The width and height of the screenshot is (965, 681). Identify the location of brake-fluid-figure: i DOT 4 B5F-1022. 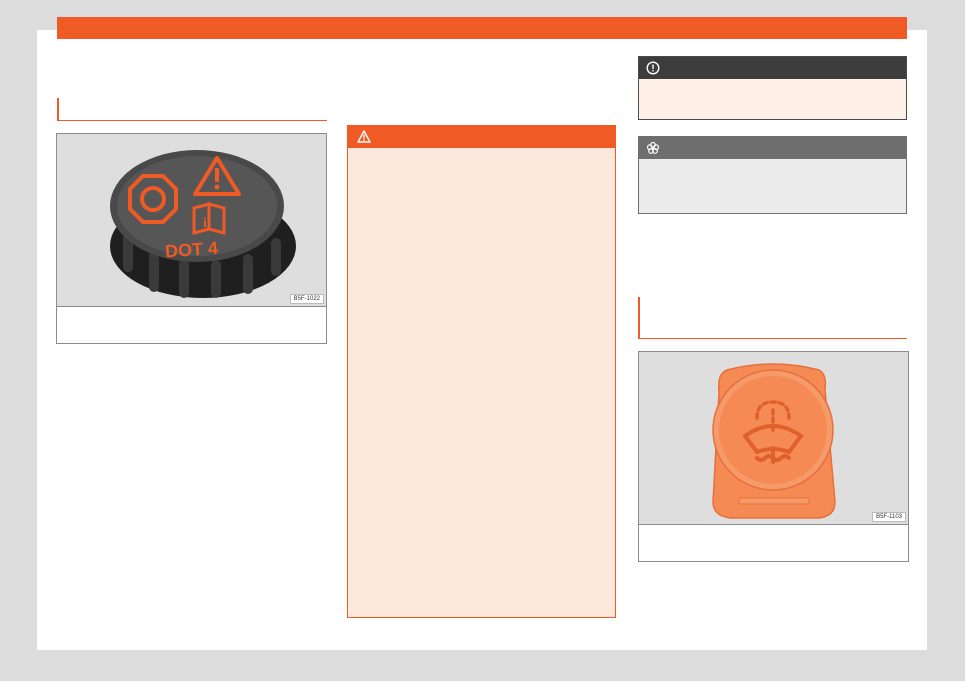
(191, 238).